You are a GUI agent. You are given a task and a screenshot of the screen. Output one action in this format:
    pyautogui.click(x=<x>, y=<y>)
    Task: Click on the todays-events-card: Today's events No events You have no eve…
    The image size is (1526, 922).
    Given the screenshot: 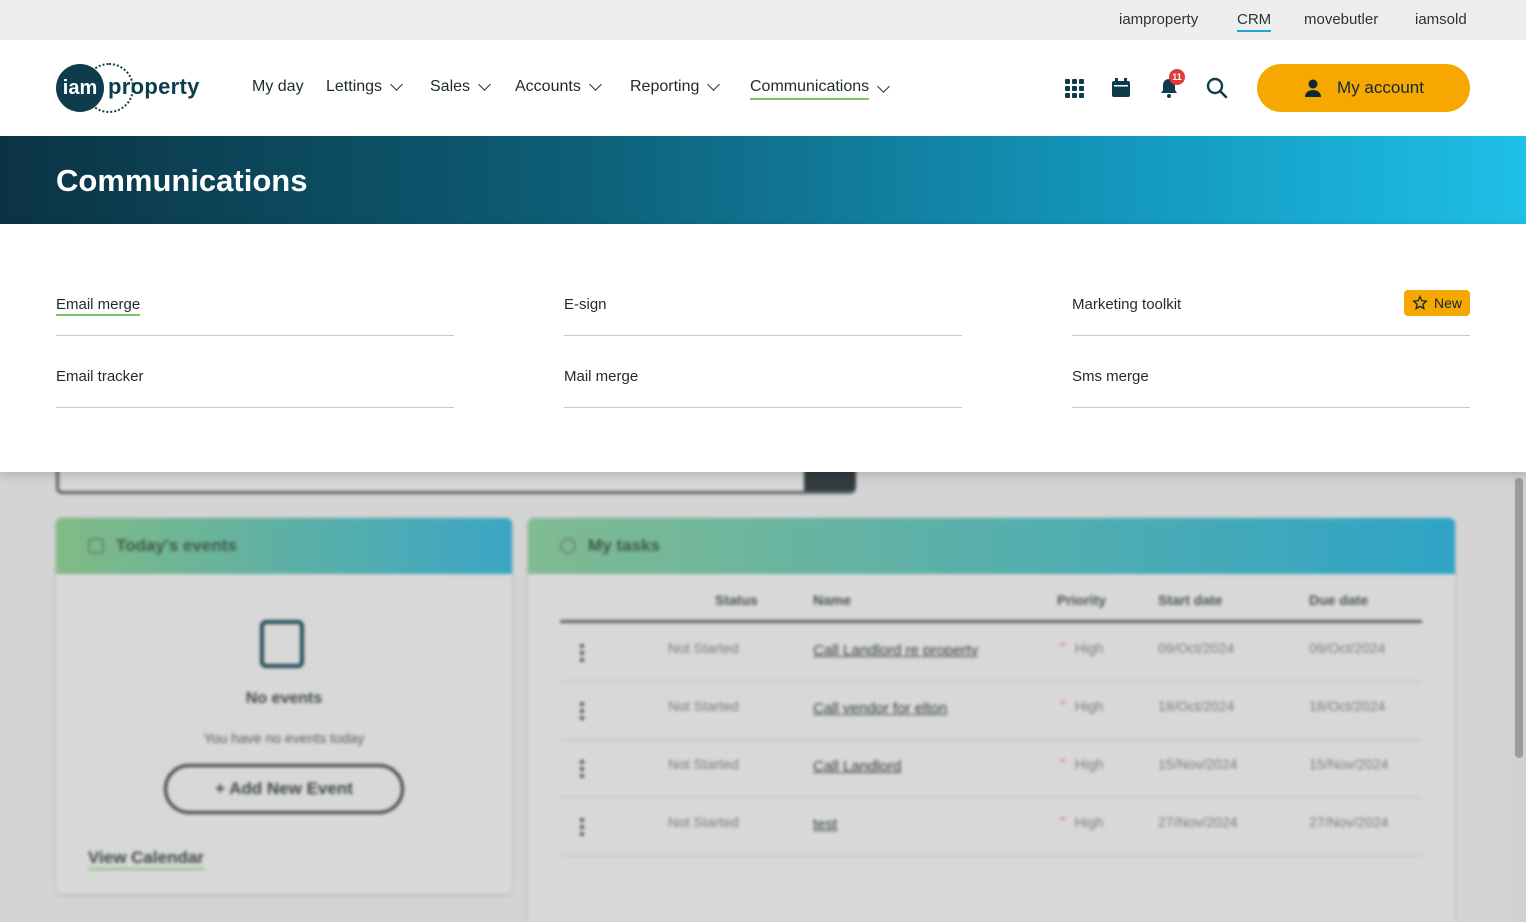 What is the action you would take?
    pyautogui.click(x=284, y=706)
    